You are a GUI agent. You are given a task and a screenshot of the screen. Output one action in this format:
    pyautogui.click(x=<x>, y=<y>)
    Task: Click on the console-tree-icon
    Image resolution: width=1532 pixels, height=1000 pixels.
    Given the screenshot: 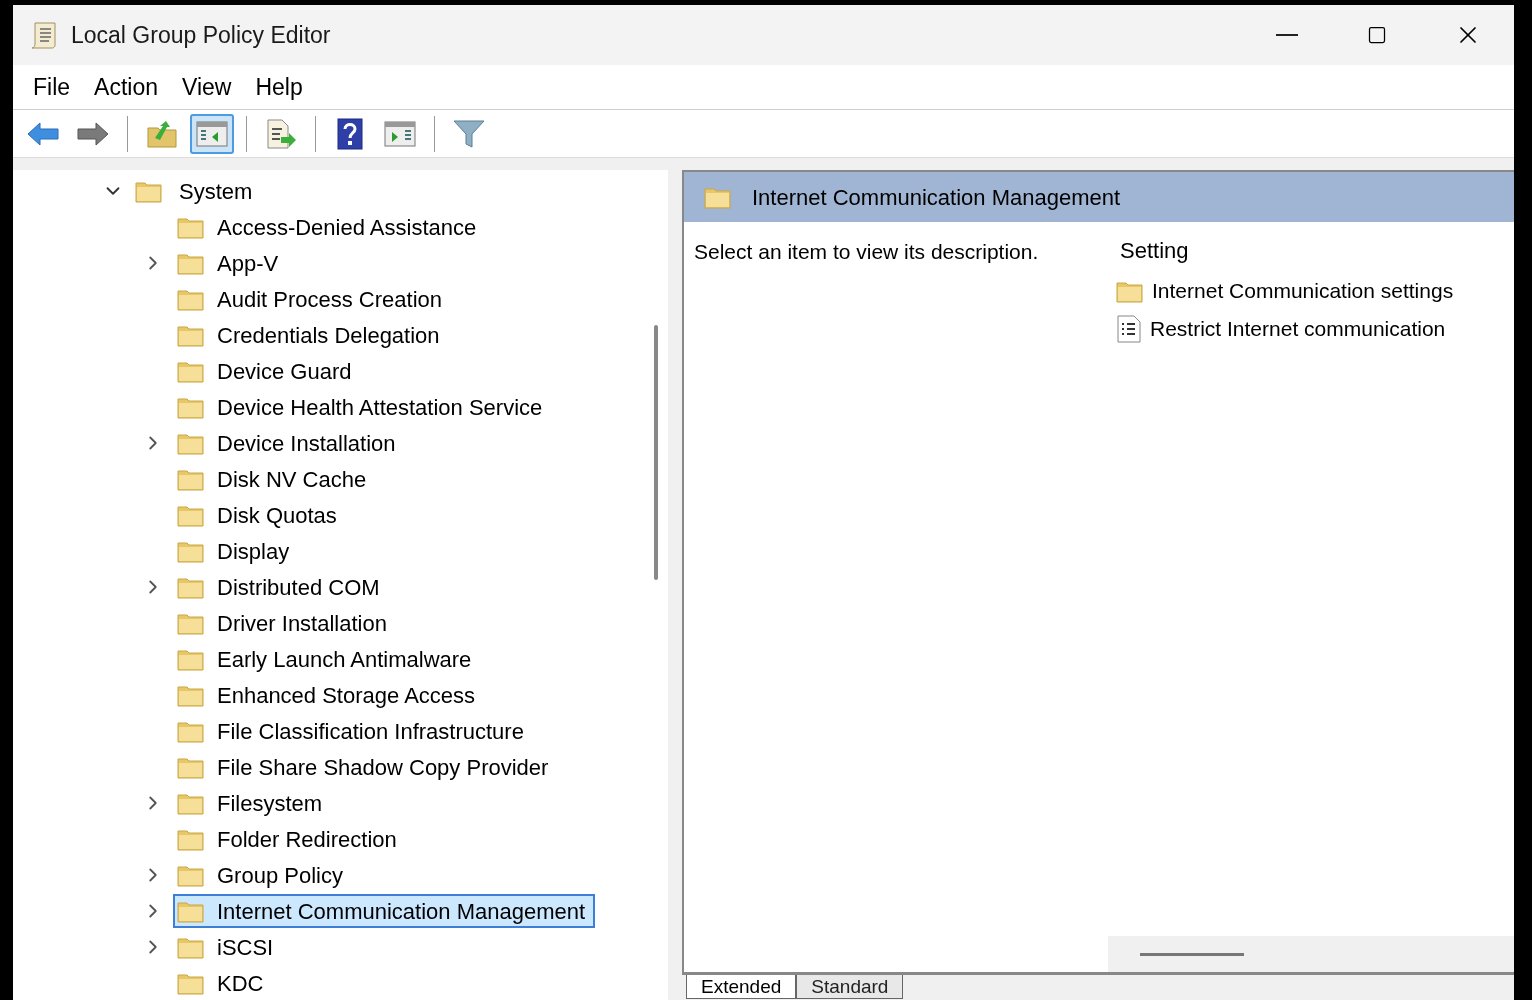 What is the action you would take?
    pyautogui.click(x=212, y=133)
    